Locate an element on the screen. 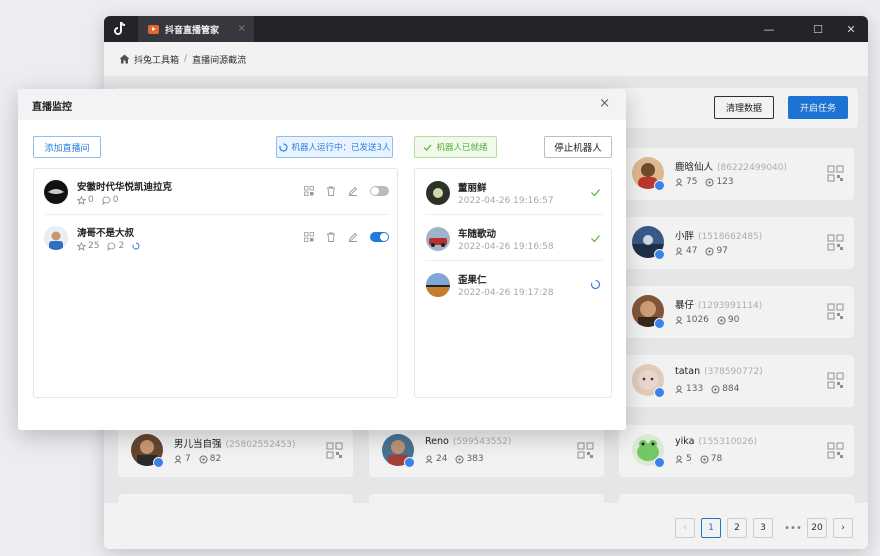 The image size is (880, 556). robot-name: 董丽鲜 is located at coordinates (472, 188).